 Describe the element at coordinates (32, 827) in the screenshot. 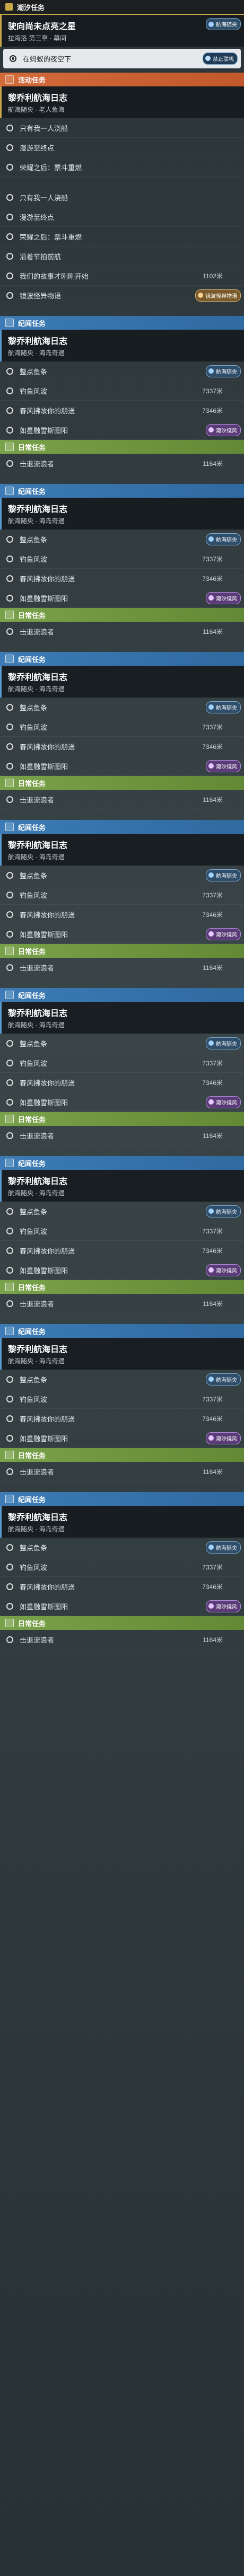

I see `ji-header-label: 纪闻任务` at that location.